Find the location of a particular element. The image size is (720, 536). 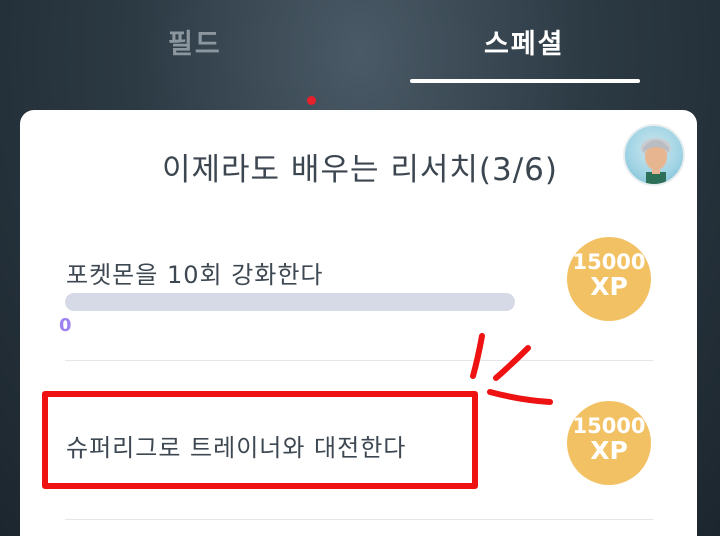

quest-text: 포켓몬을 10회 강화한다 is located at coordinates (195, 275).